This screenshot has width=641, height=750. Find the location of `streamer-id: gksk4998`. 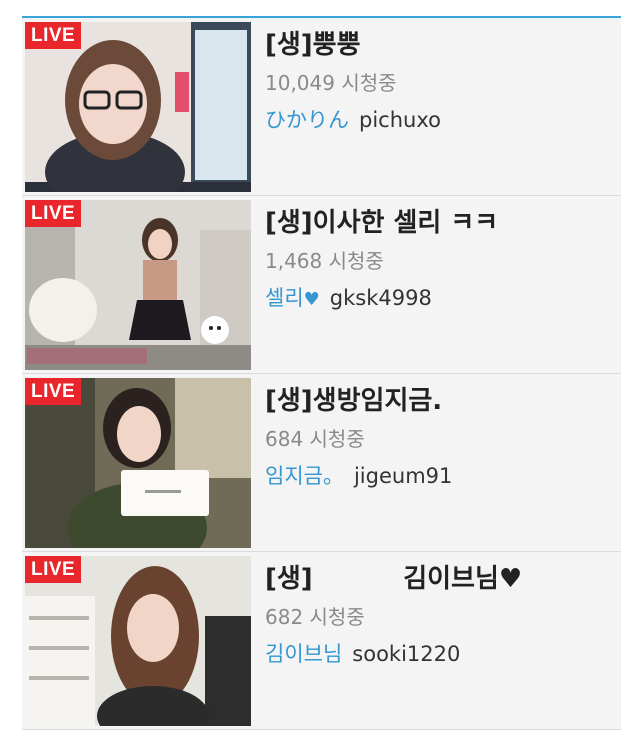

streamer-id: gksk4998 is located at coordinates (381, 298).